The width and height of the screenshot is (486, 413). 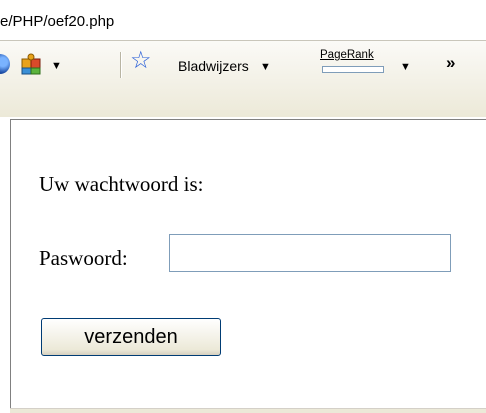 I want to click on window-frame-bottom, so click(x=248, y=410).